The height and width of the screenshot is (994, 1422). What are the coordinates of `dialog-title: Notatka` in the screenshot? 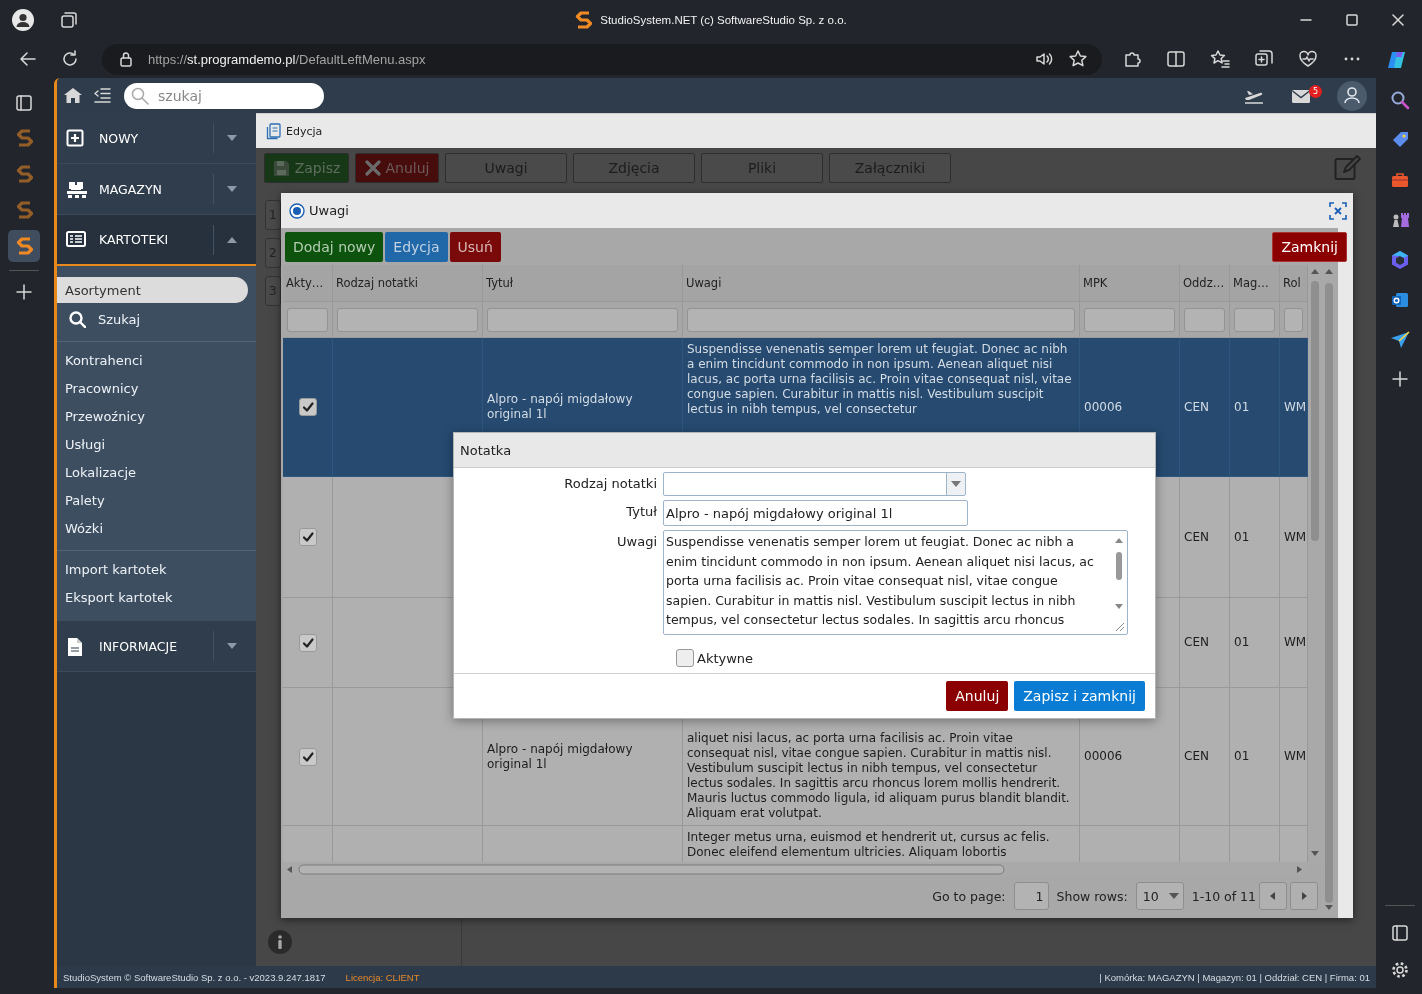 It's located at (804, 450).